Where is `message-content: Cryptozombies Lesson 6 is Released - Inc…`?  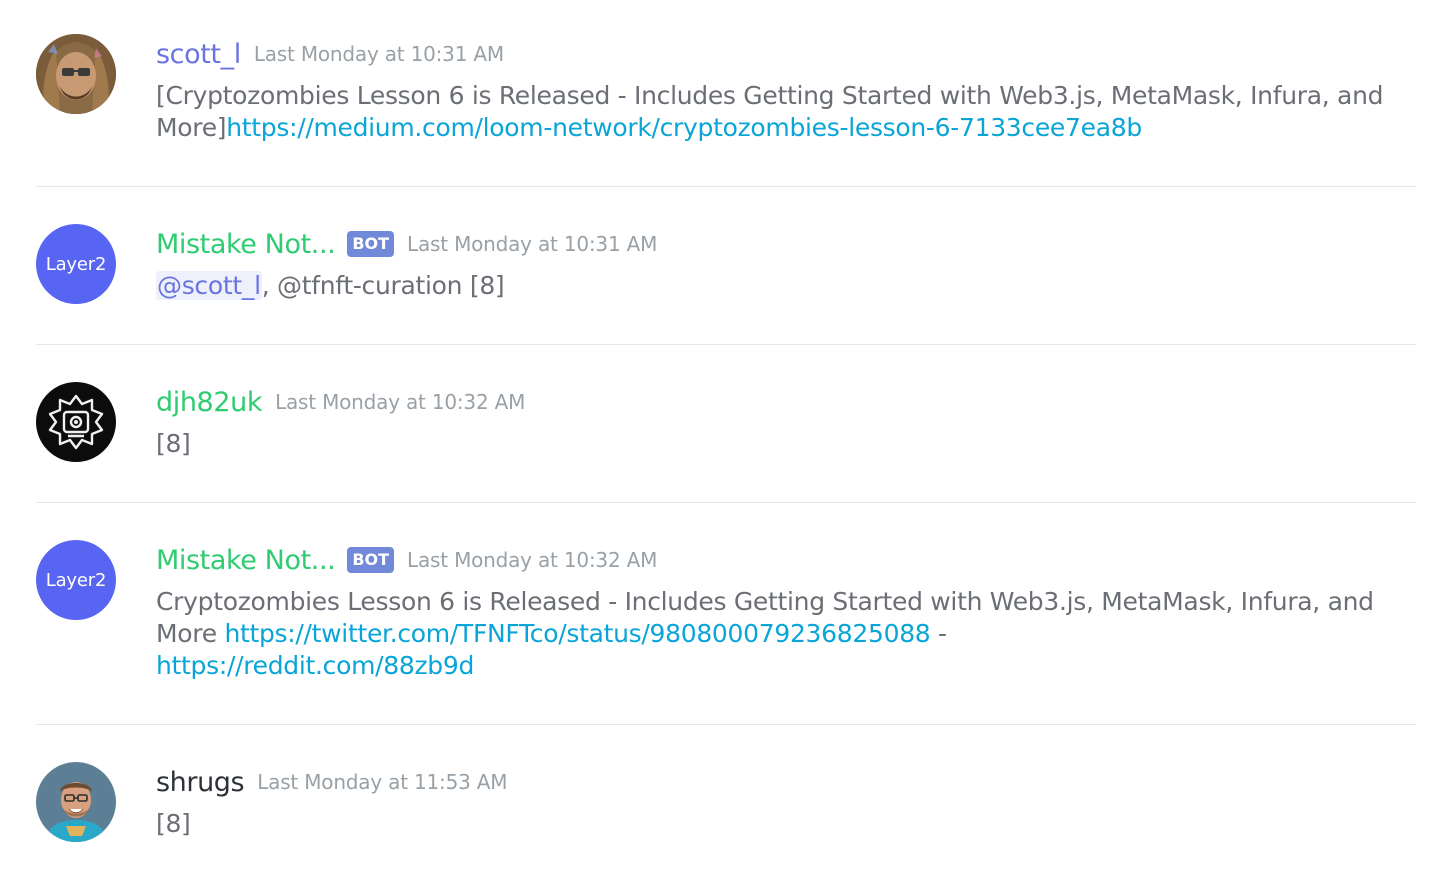
message-content: Cryptozombies Lesson 6 is Released - Inc… is located at coordinates (776, 634).